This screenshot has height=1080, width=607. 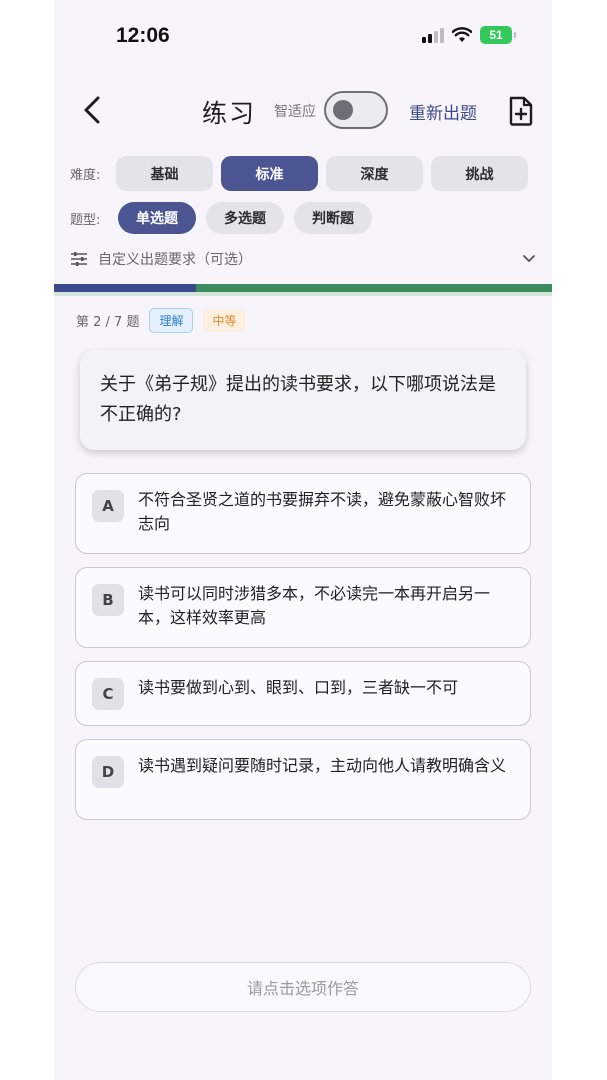 What do you see at coordinates (443, 111) in the screenshot?
I see `regenerate-button: 重新出题` at bounding box center [443, 111].